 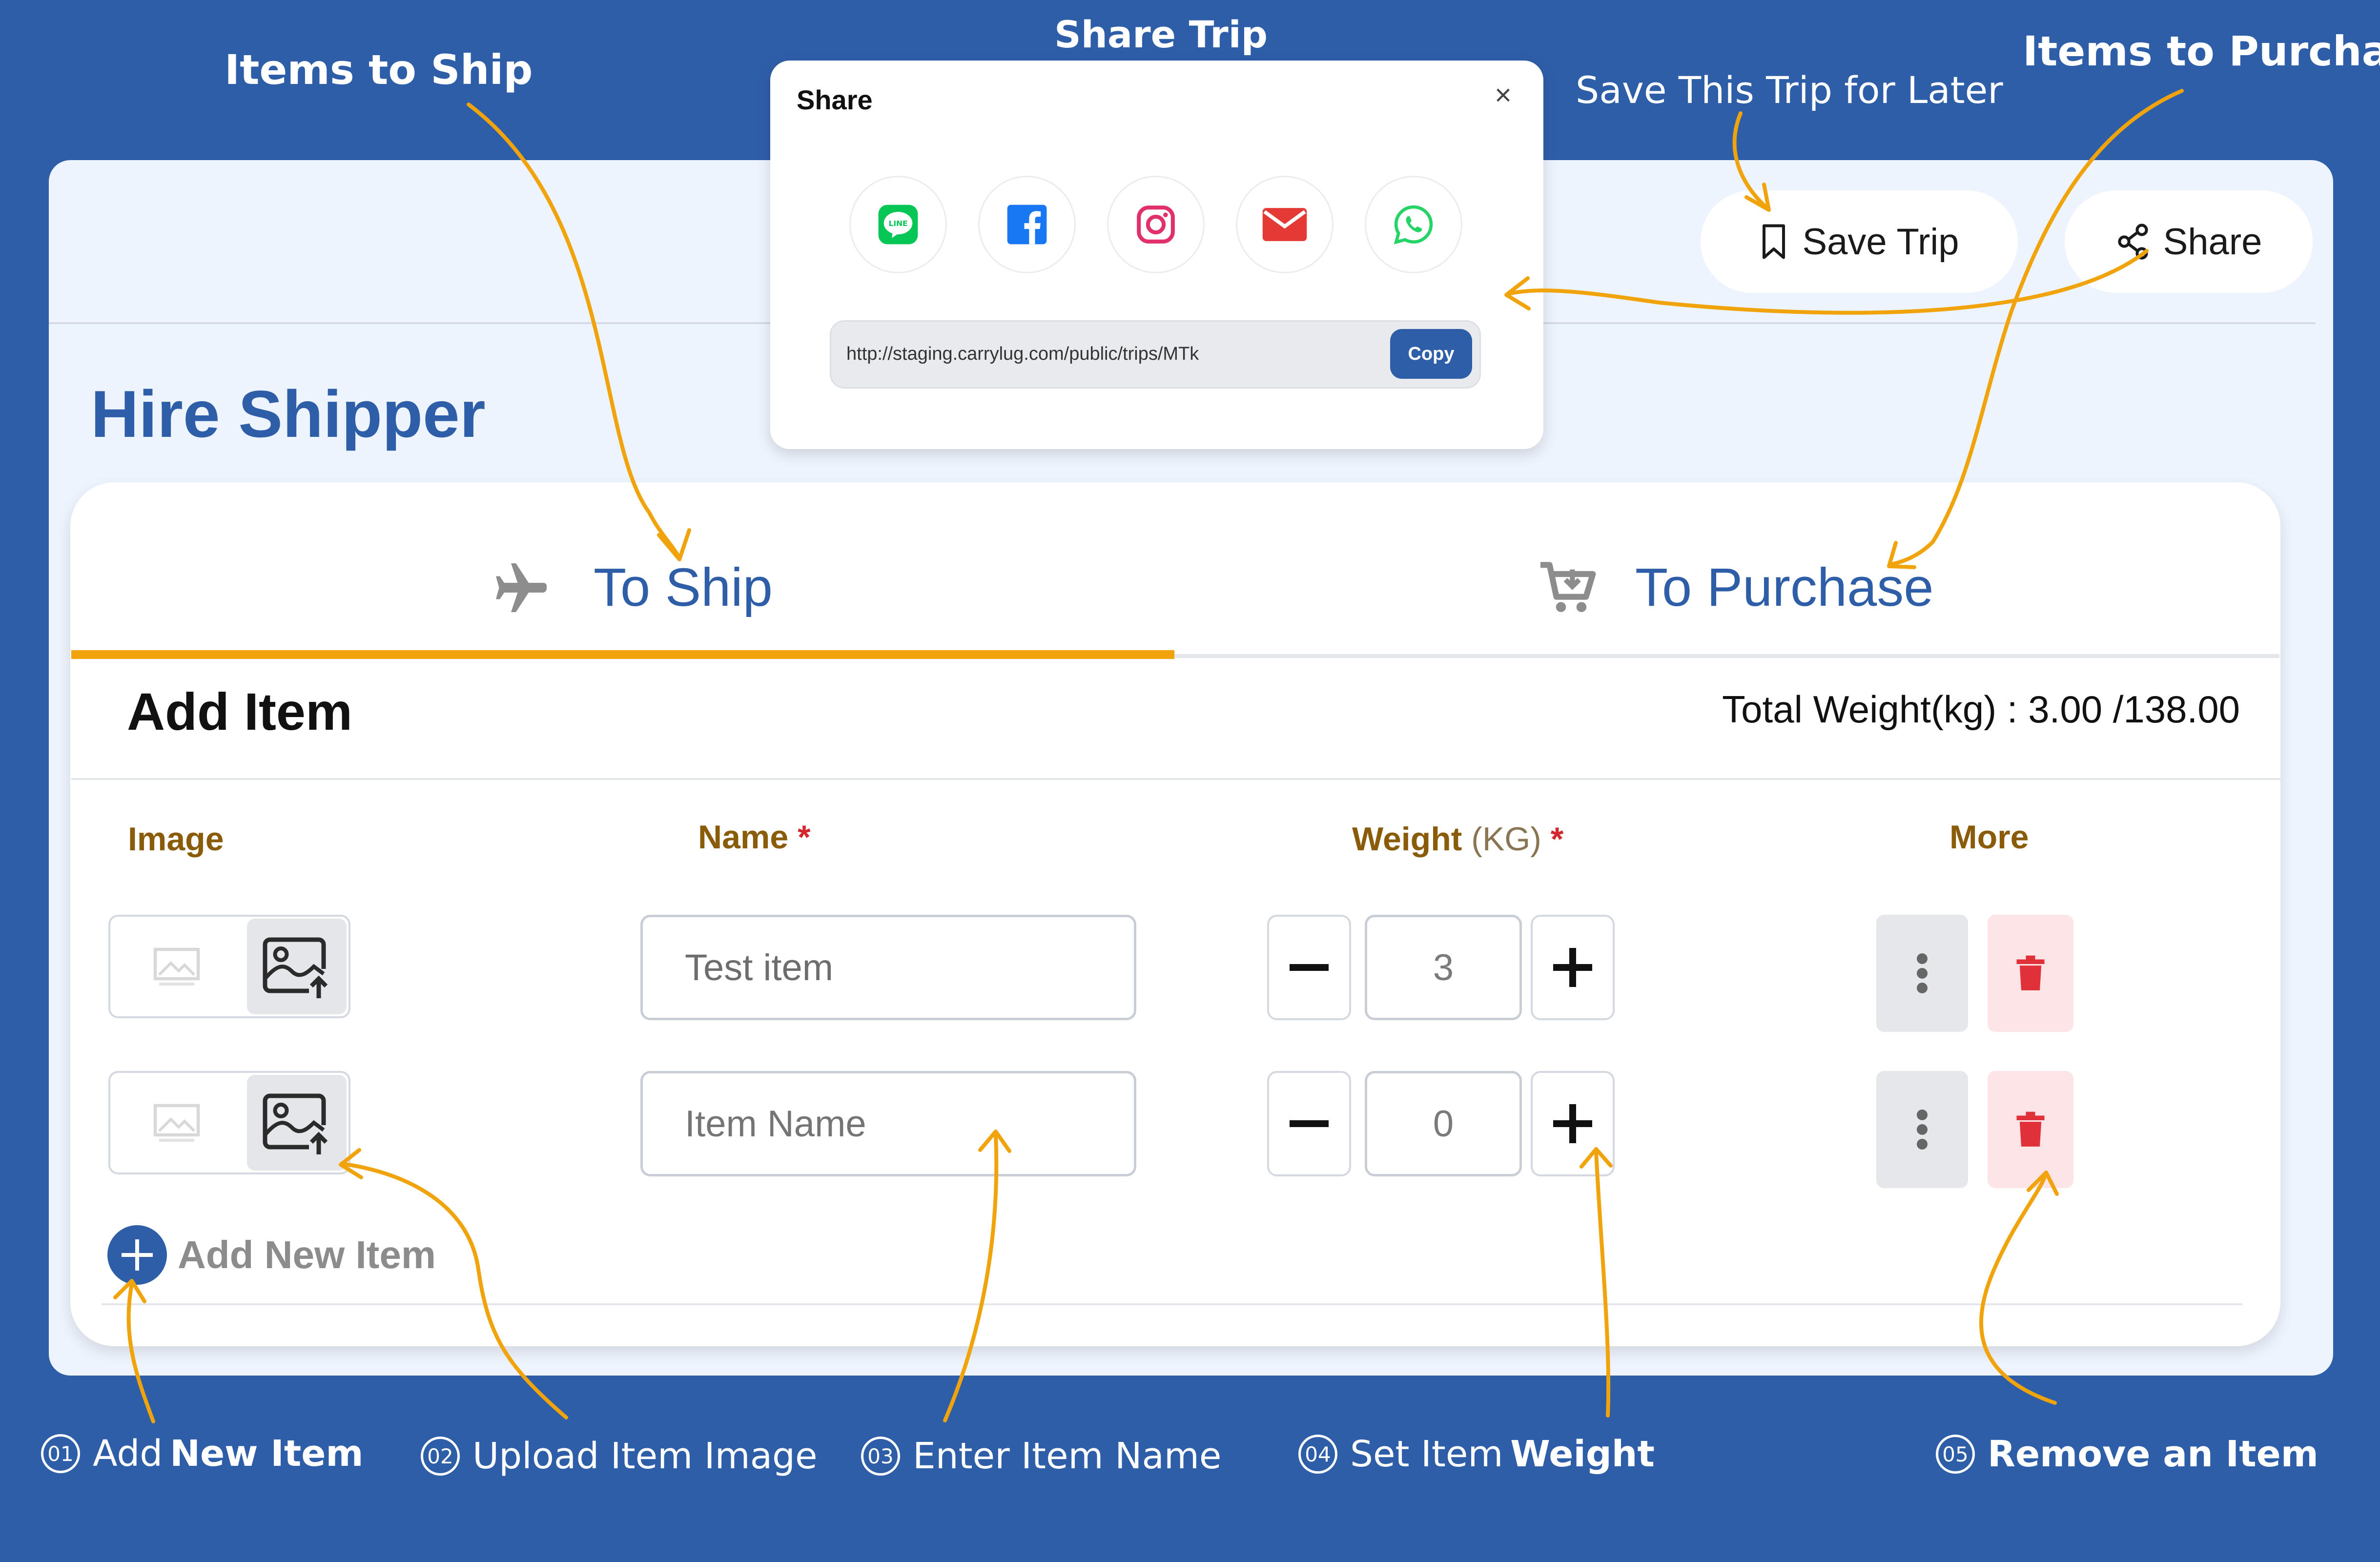 What do you see at coordinates (1443, 1123) in the screenshot?
I see `weight-value: 0` at bounding box center [1443, 1123].